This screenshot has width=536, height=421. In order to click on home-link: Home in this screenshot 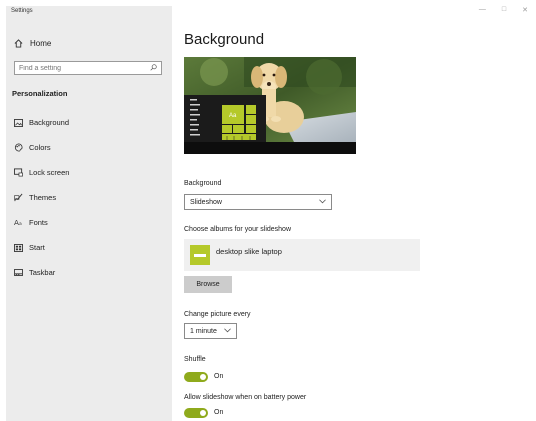, I will do `click(32, 43)`.